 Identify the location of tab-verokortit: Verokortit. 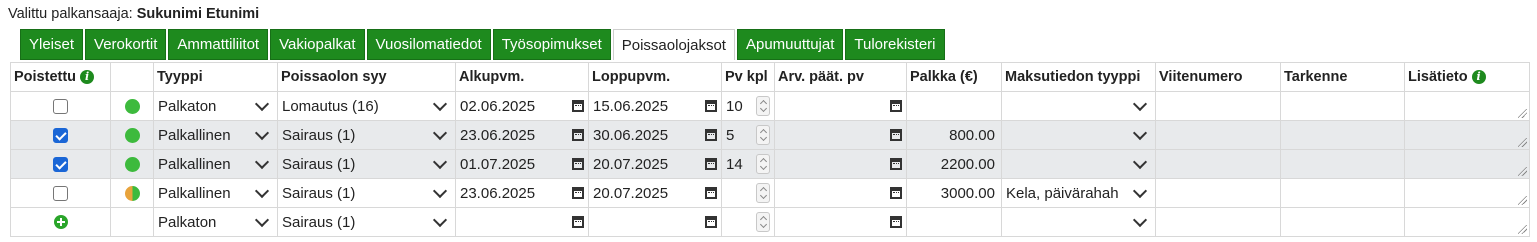
(126, 44).